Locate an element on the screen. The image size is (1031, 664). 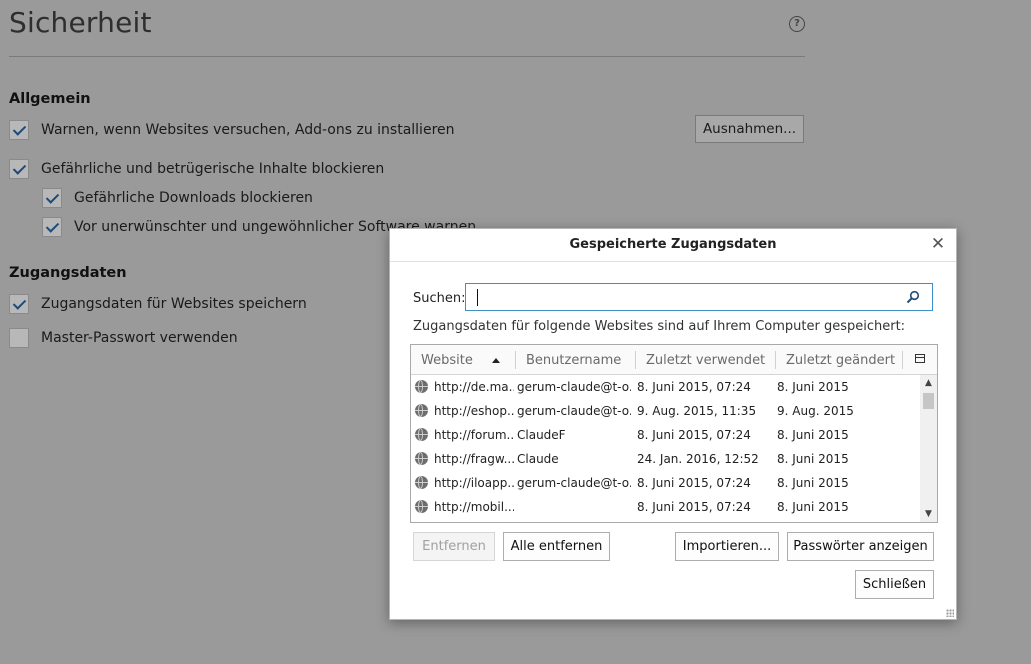
master-password-label: Master-Passwort verwenden is located at coordinates (139, 338).